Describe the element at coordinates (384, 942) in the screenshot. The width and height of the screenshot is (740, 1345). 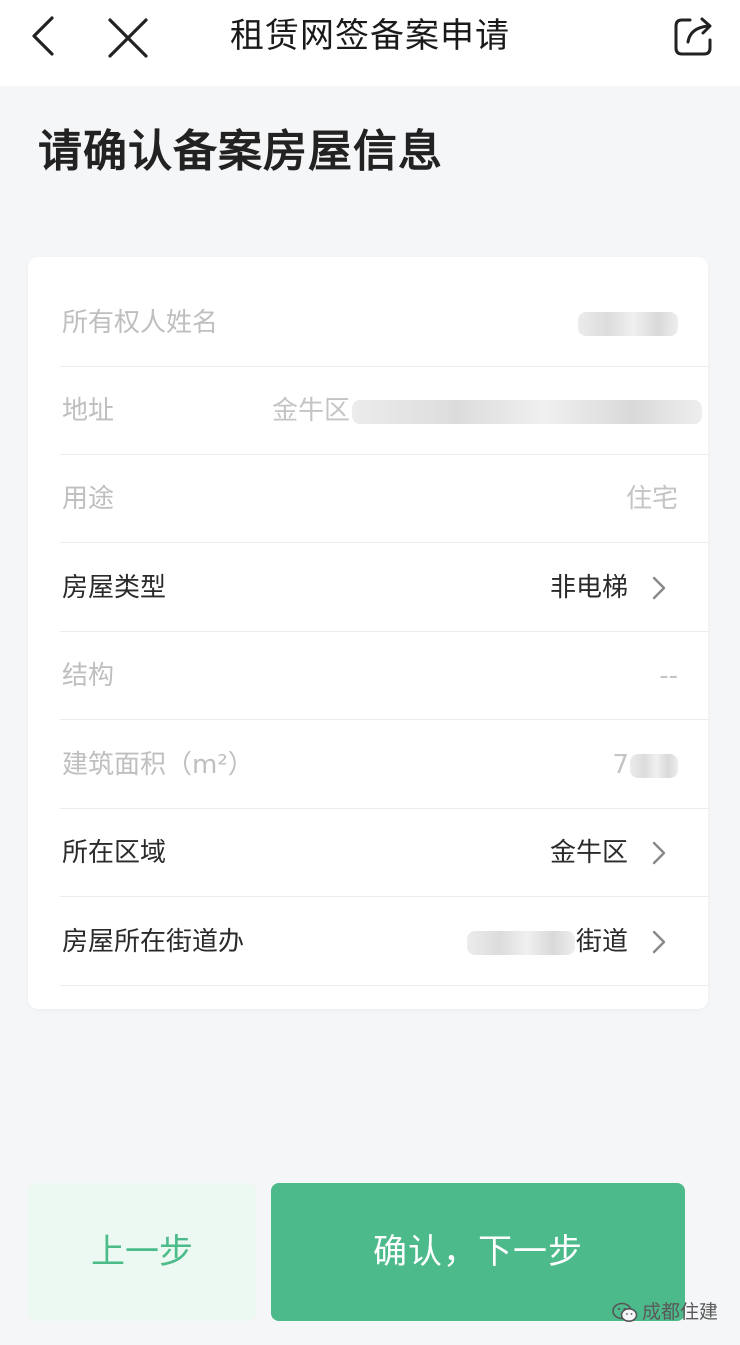
I see `street-office-row: 房屋所在街道办 街道` at that location.